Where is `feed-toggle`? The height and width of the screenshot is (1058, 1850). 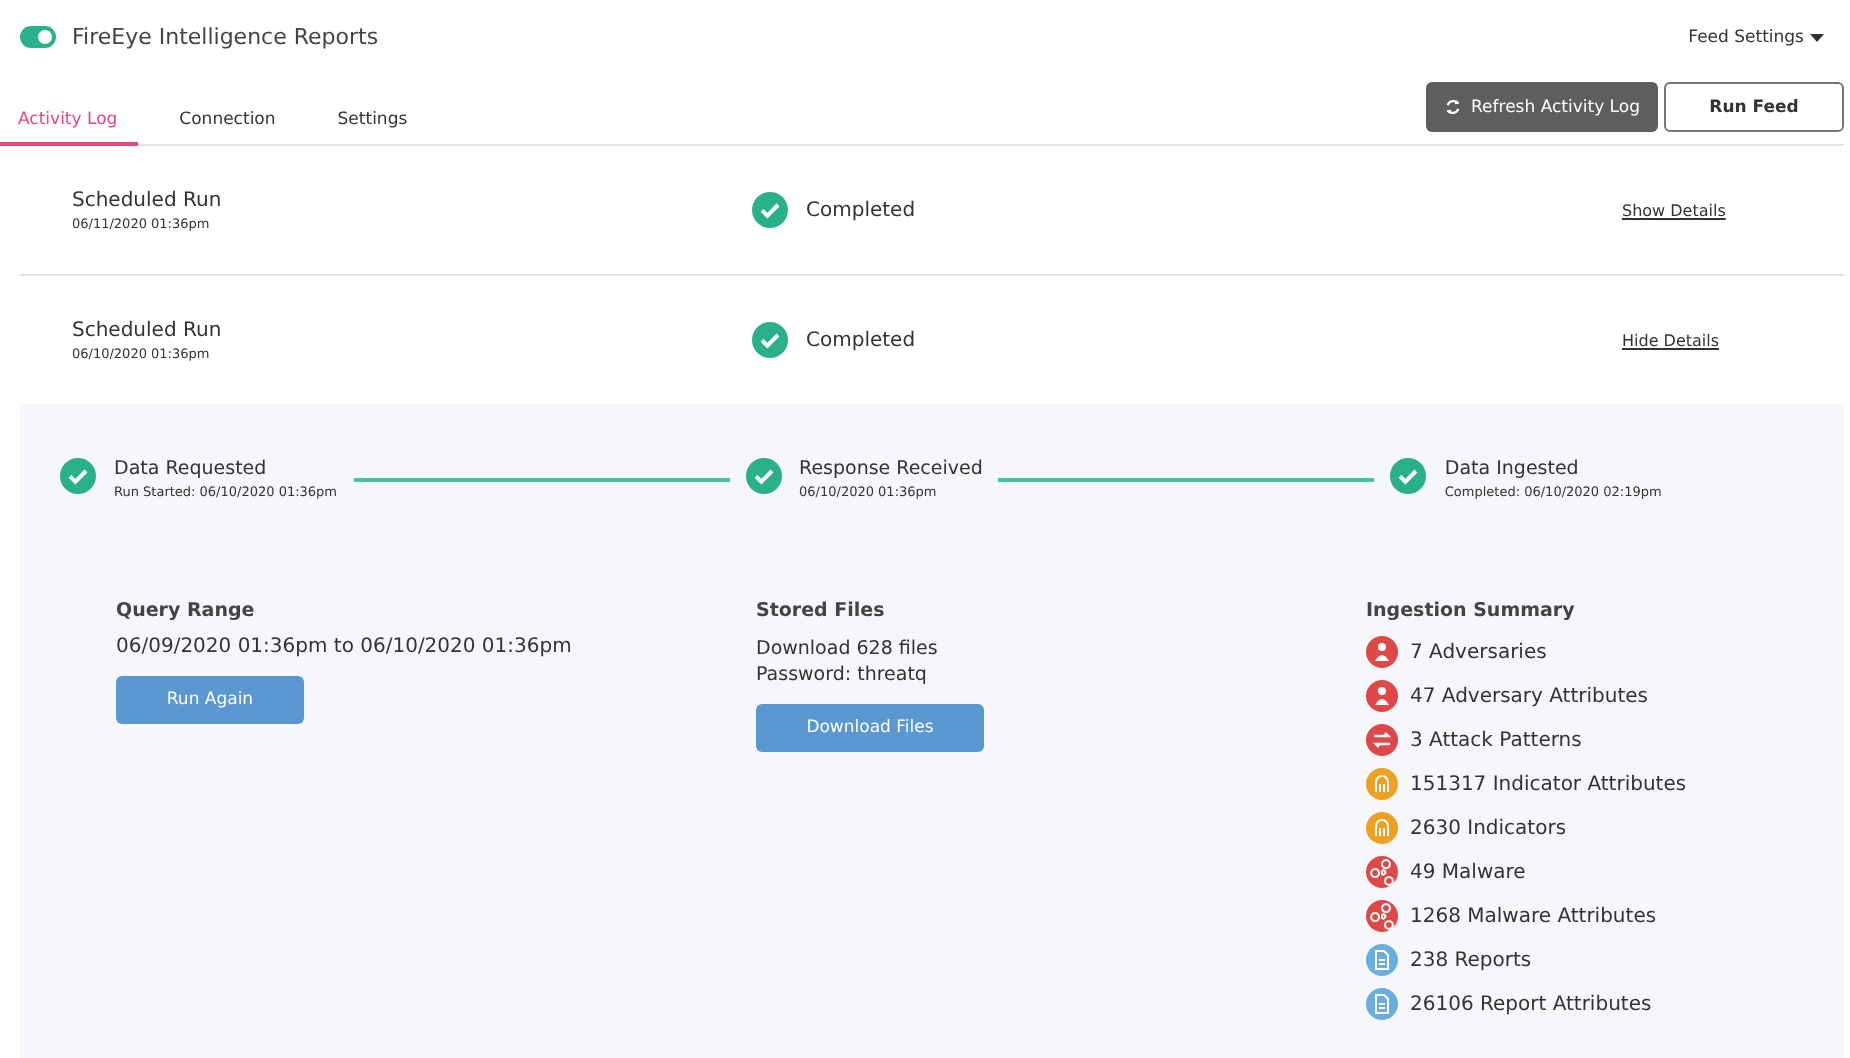
feed-toggle is located at coordinates (38, 37).